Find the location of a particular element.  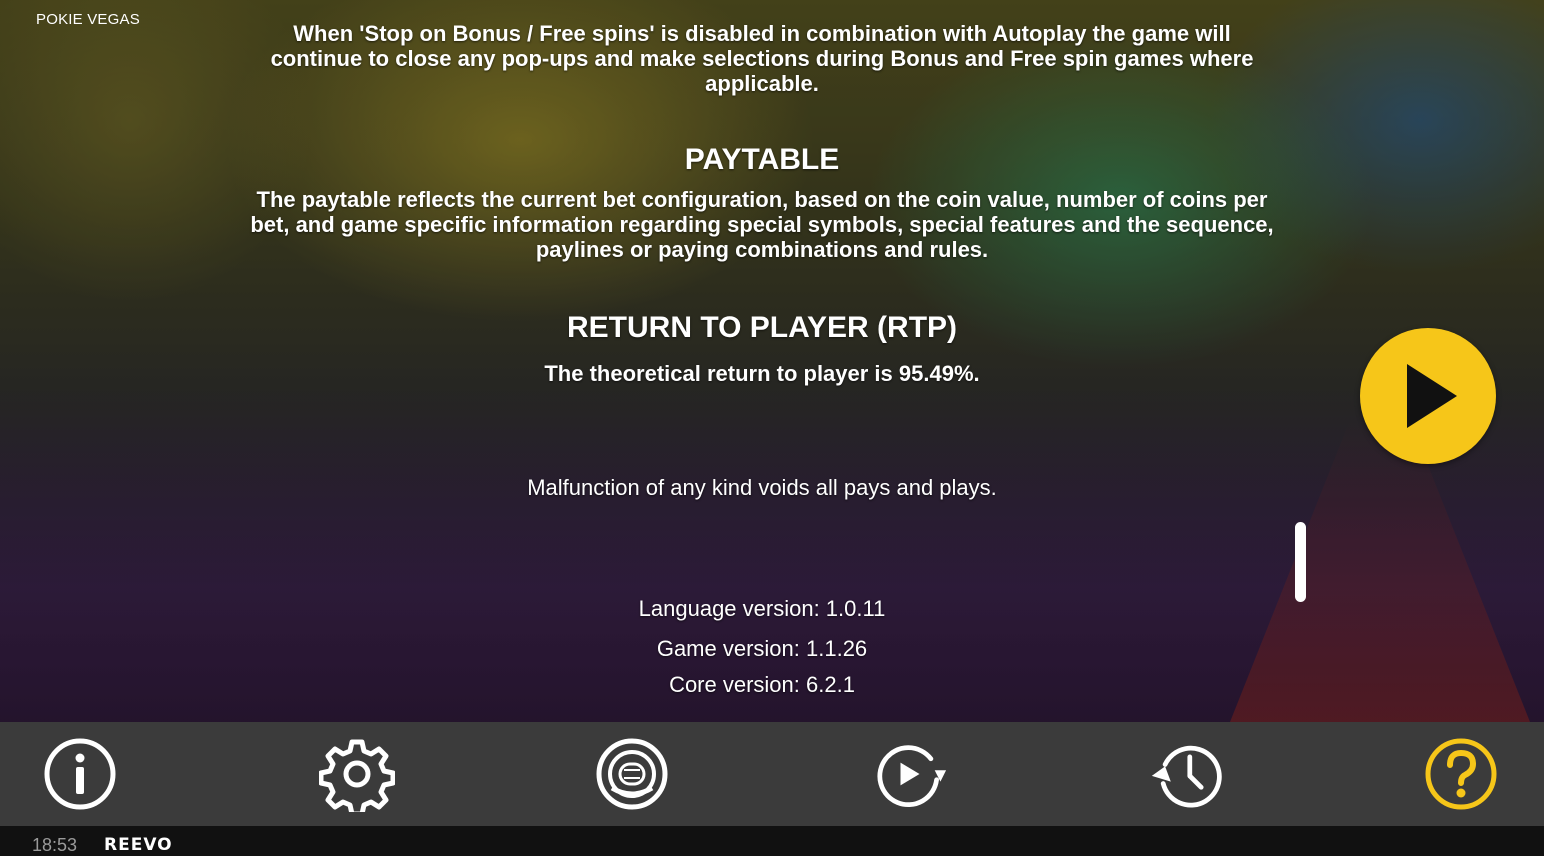

play-button is located at coordinates (1428, 396).